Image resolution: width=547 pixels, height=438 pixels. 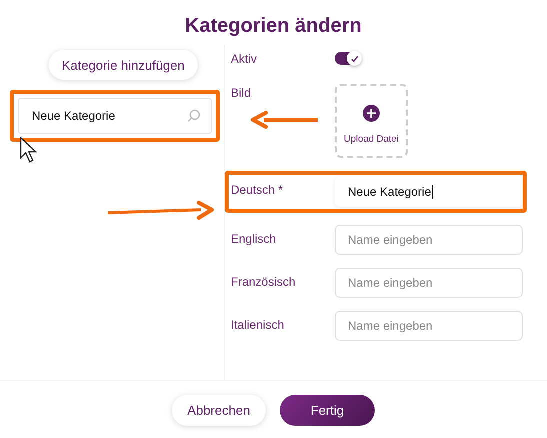 What do you see at coordinates (29, 150) in the screenshot?
I see `cursor-icon` at bounding box center [29, 150].